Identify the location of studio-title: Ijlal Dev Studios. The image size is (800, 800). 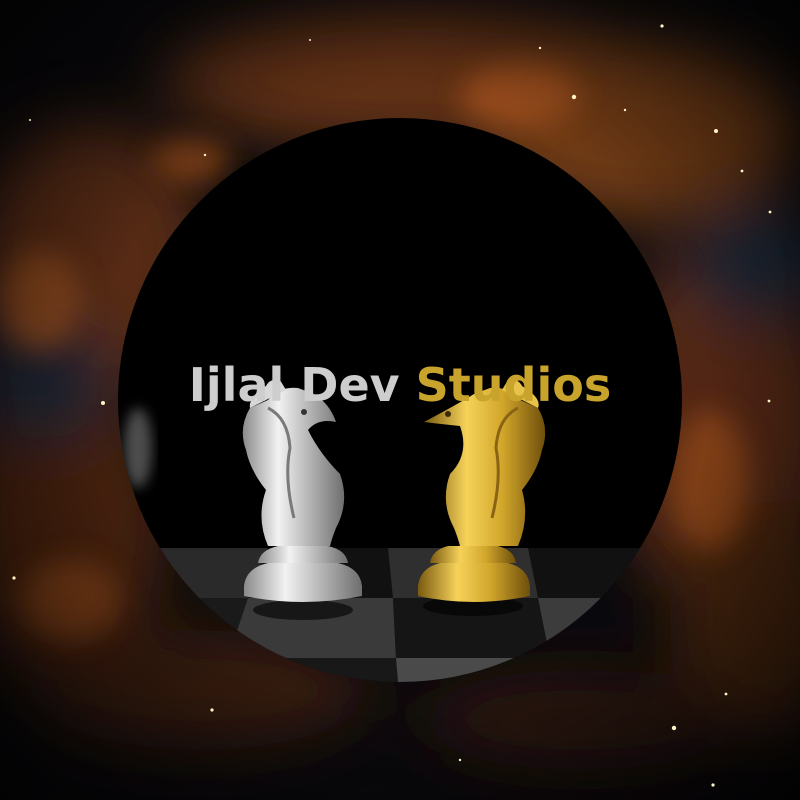
(400, 385).